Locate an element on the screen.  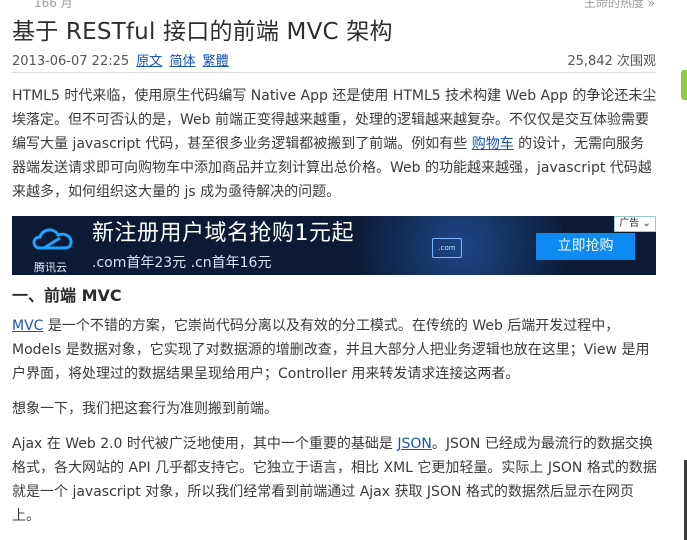
link-original: 原文 is located at coordinates (149, 61).